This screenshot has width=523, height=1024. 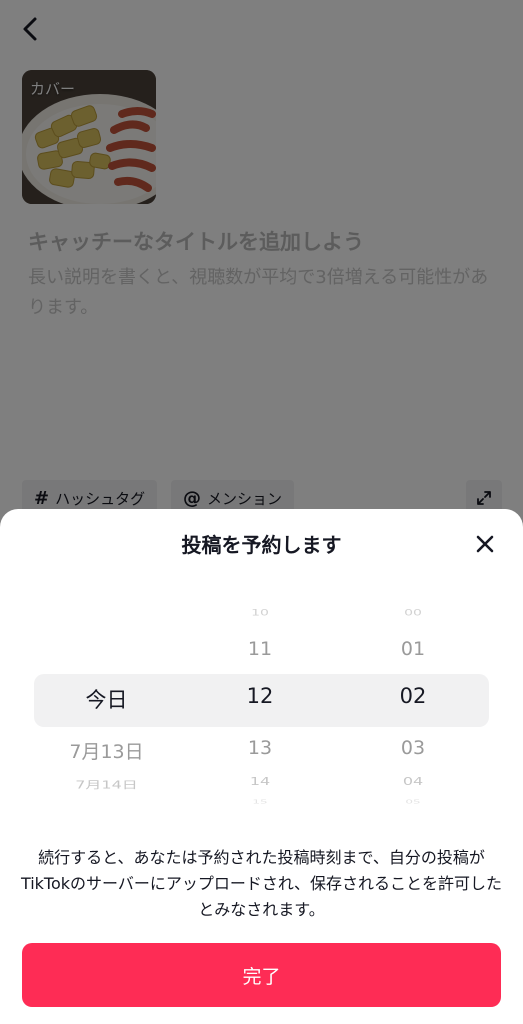 I want to click on minute-option: 03, so click(x=413, y=748).